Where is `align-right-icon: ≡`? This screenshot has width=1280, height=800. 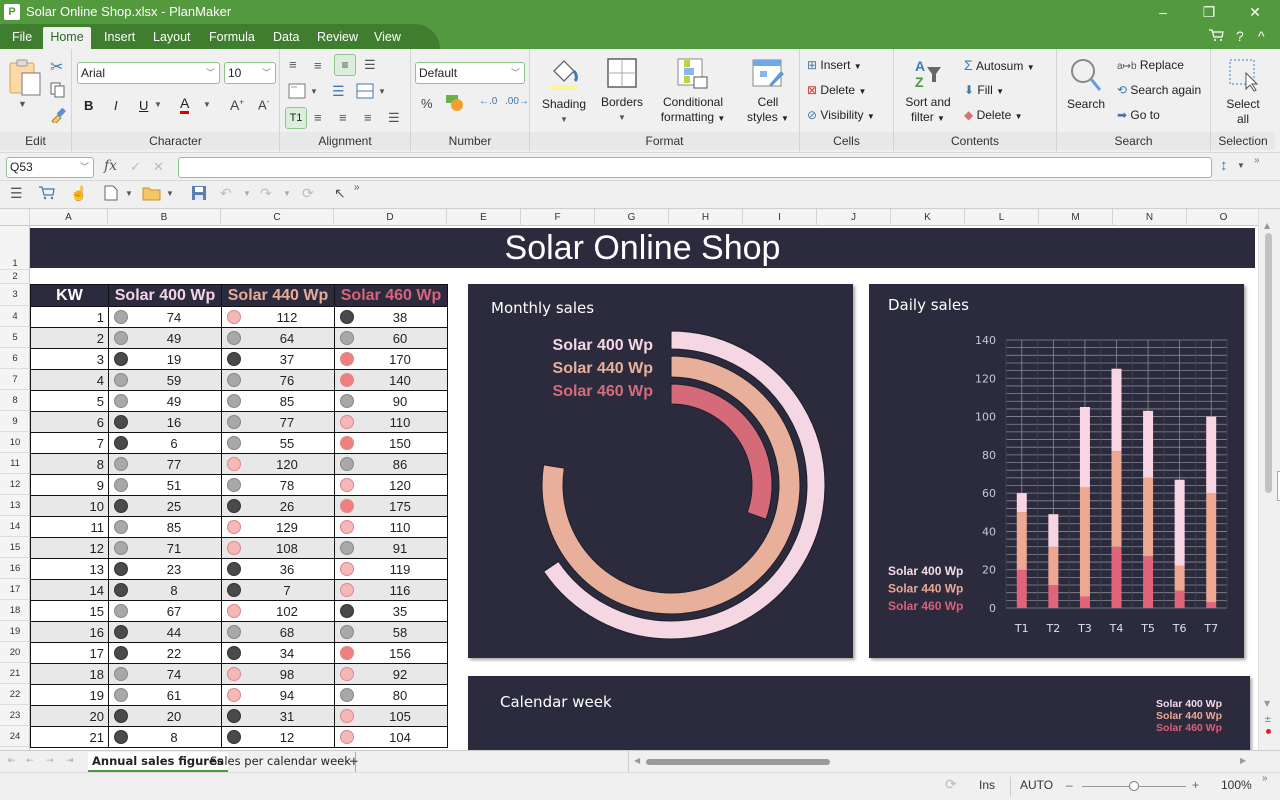 align-right-icon: ≡ is located at coordinates (368, 117).